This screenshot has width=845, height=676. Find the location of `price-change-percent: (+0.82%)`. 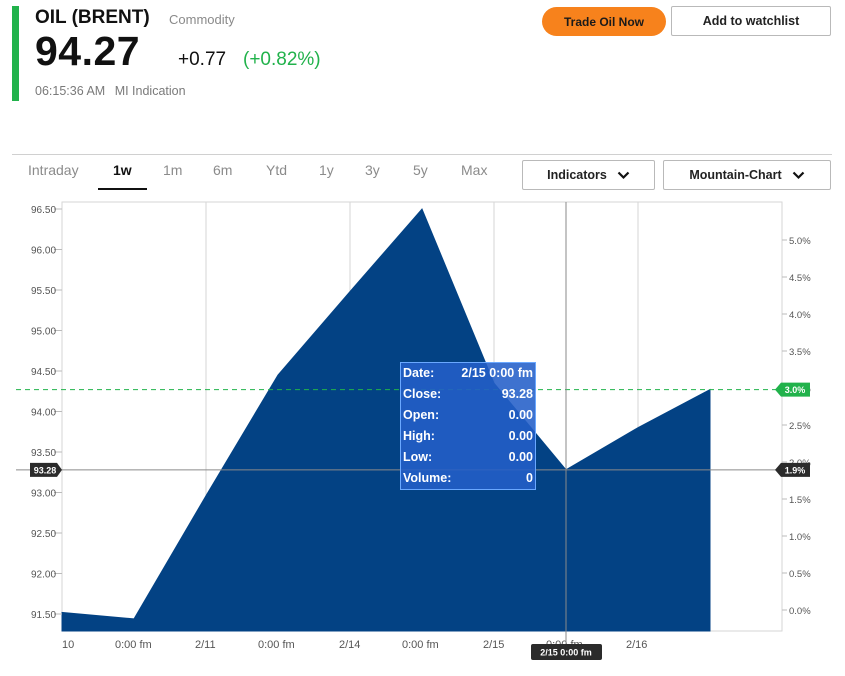

price-change-percent: (+0.82%) is located at coordinates (282, 59).